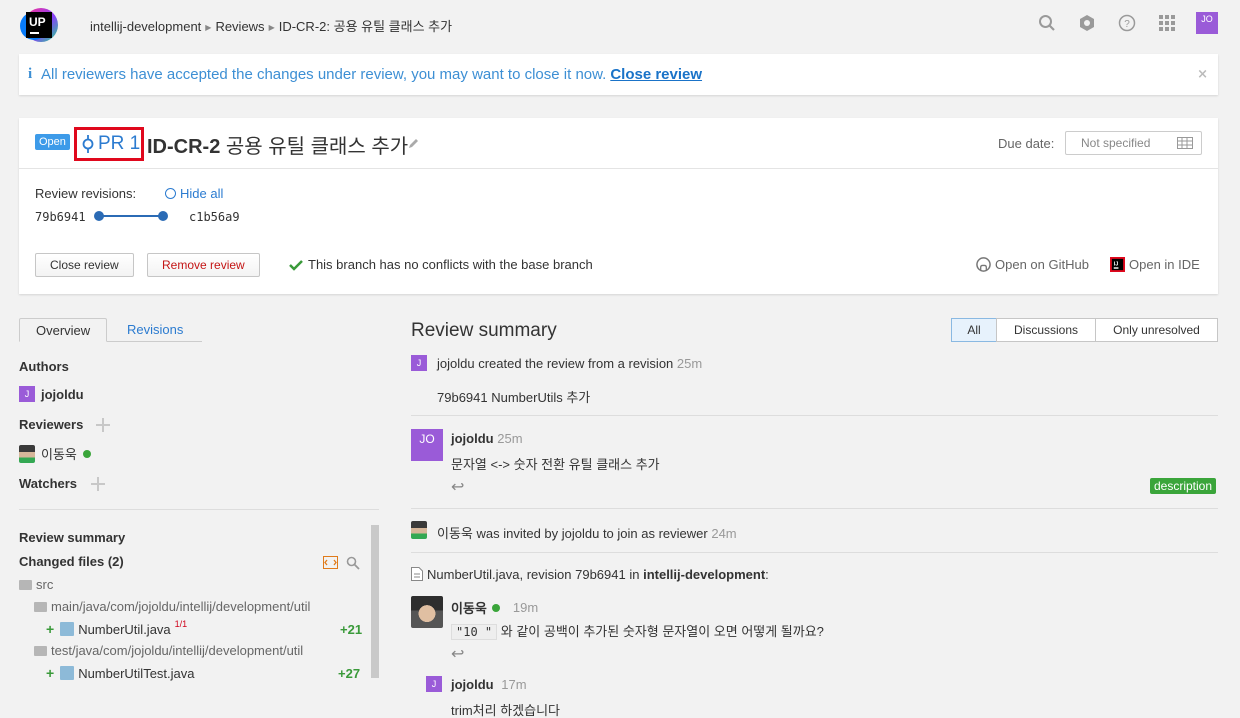 This screenshot has width=1240, height=718. Describe the element at coordinates (1164, 264) in the screenshot. I see `open-in-ide-text: Open in IDE` at that location.